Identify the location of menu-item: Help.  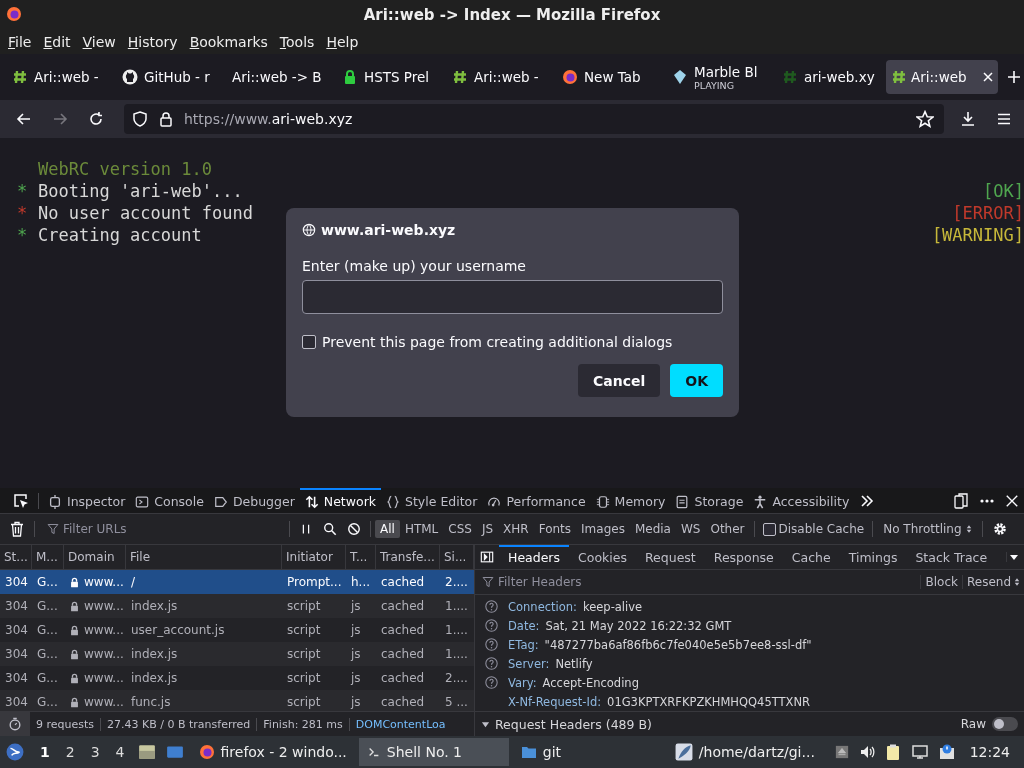
(342, 41).